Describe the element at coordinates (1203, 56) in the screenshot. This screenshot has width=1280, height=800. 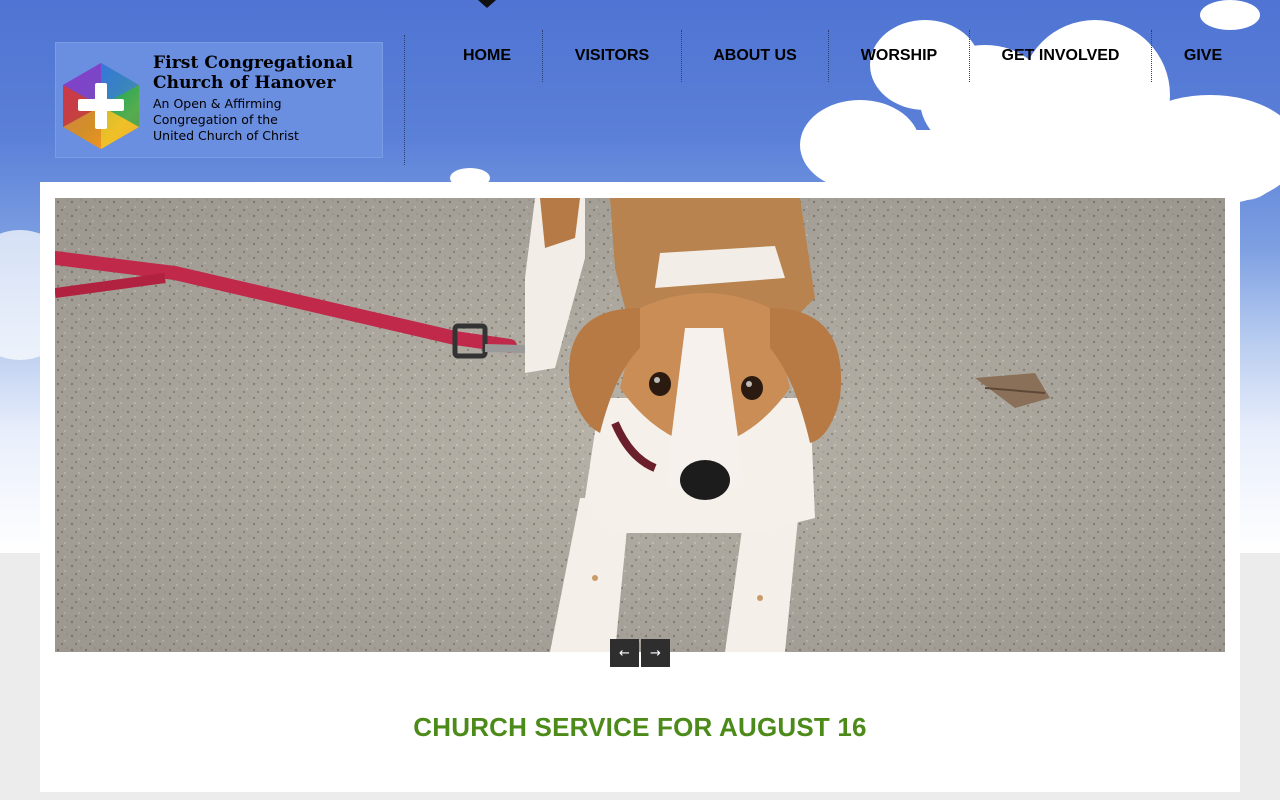
I see `nav-item-give: GIVE` at that location.